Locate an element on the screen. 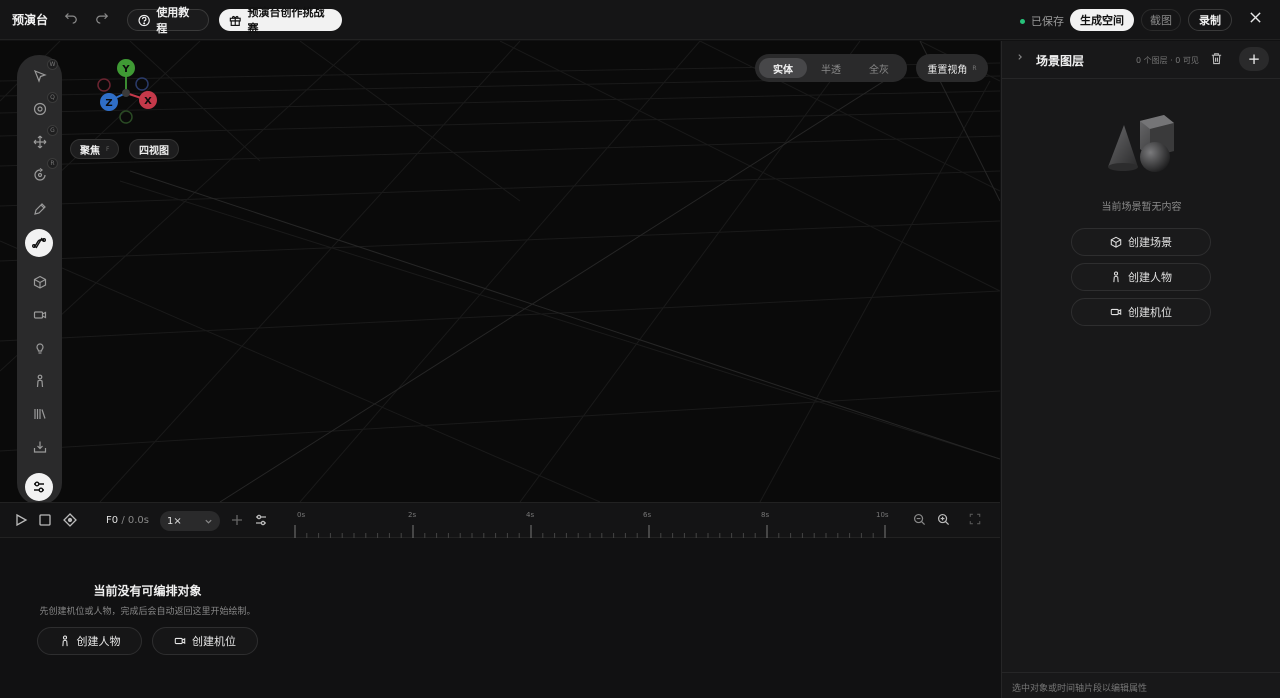 The image size is (1280, 698). four-view-label: 四视图 is located at coordinates (154, 151).